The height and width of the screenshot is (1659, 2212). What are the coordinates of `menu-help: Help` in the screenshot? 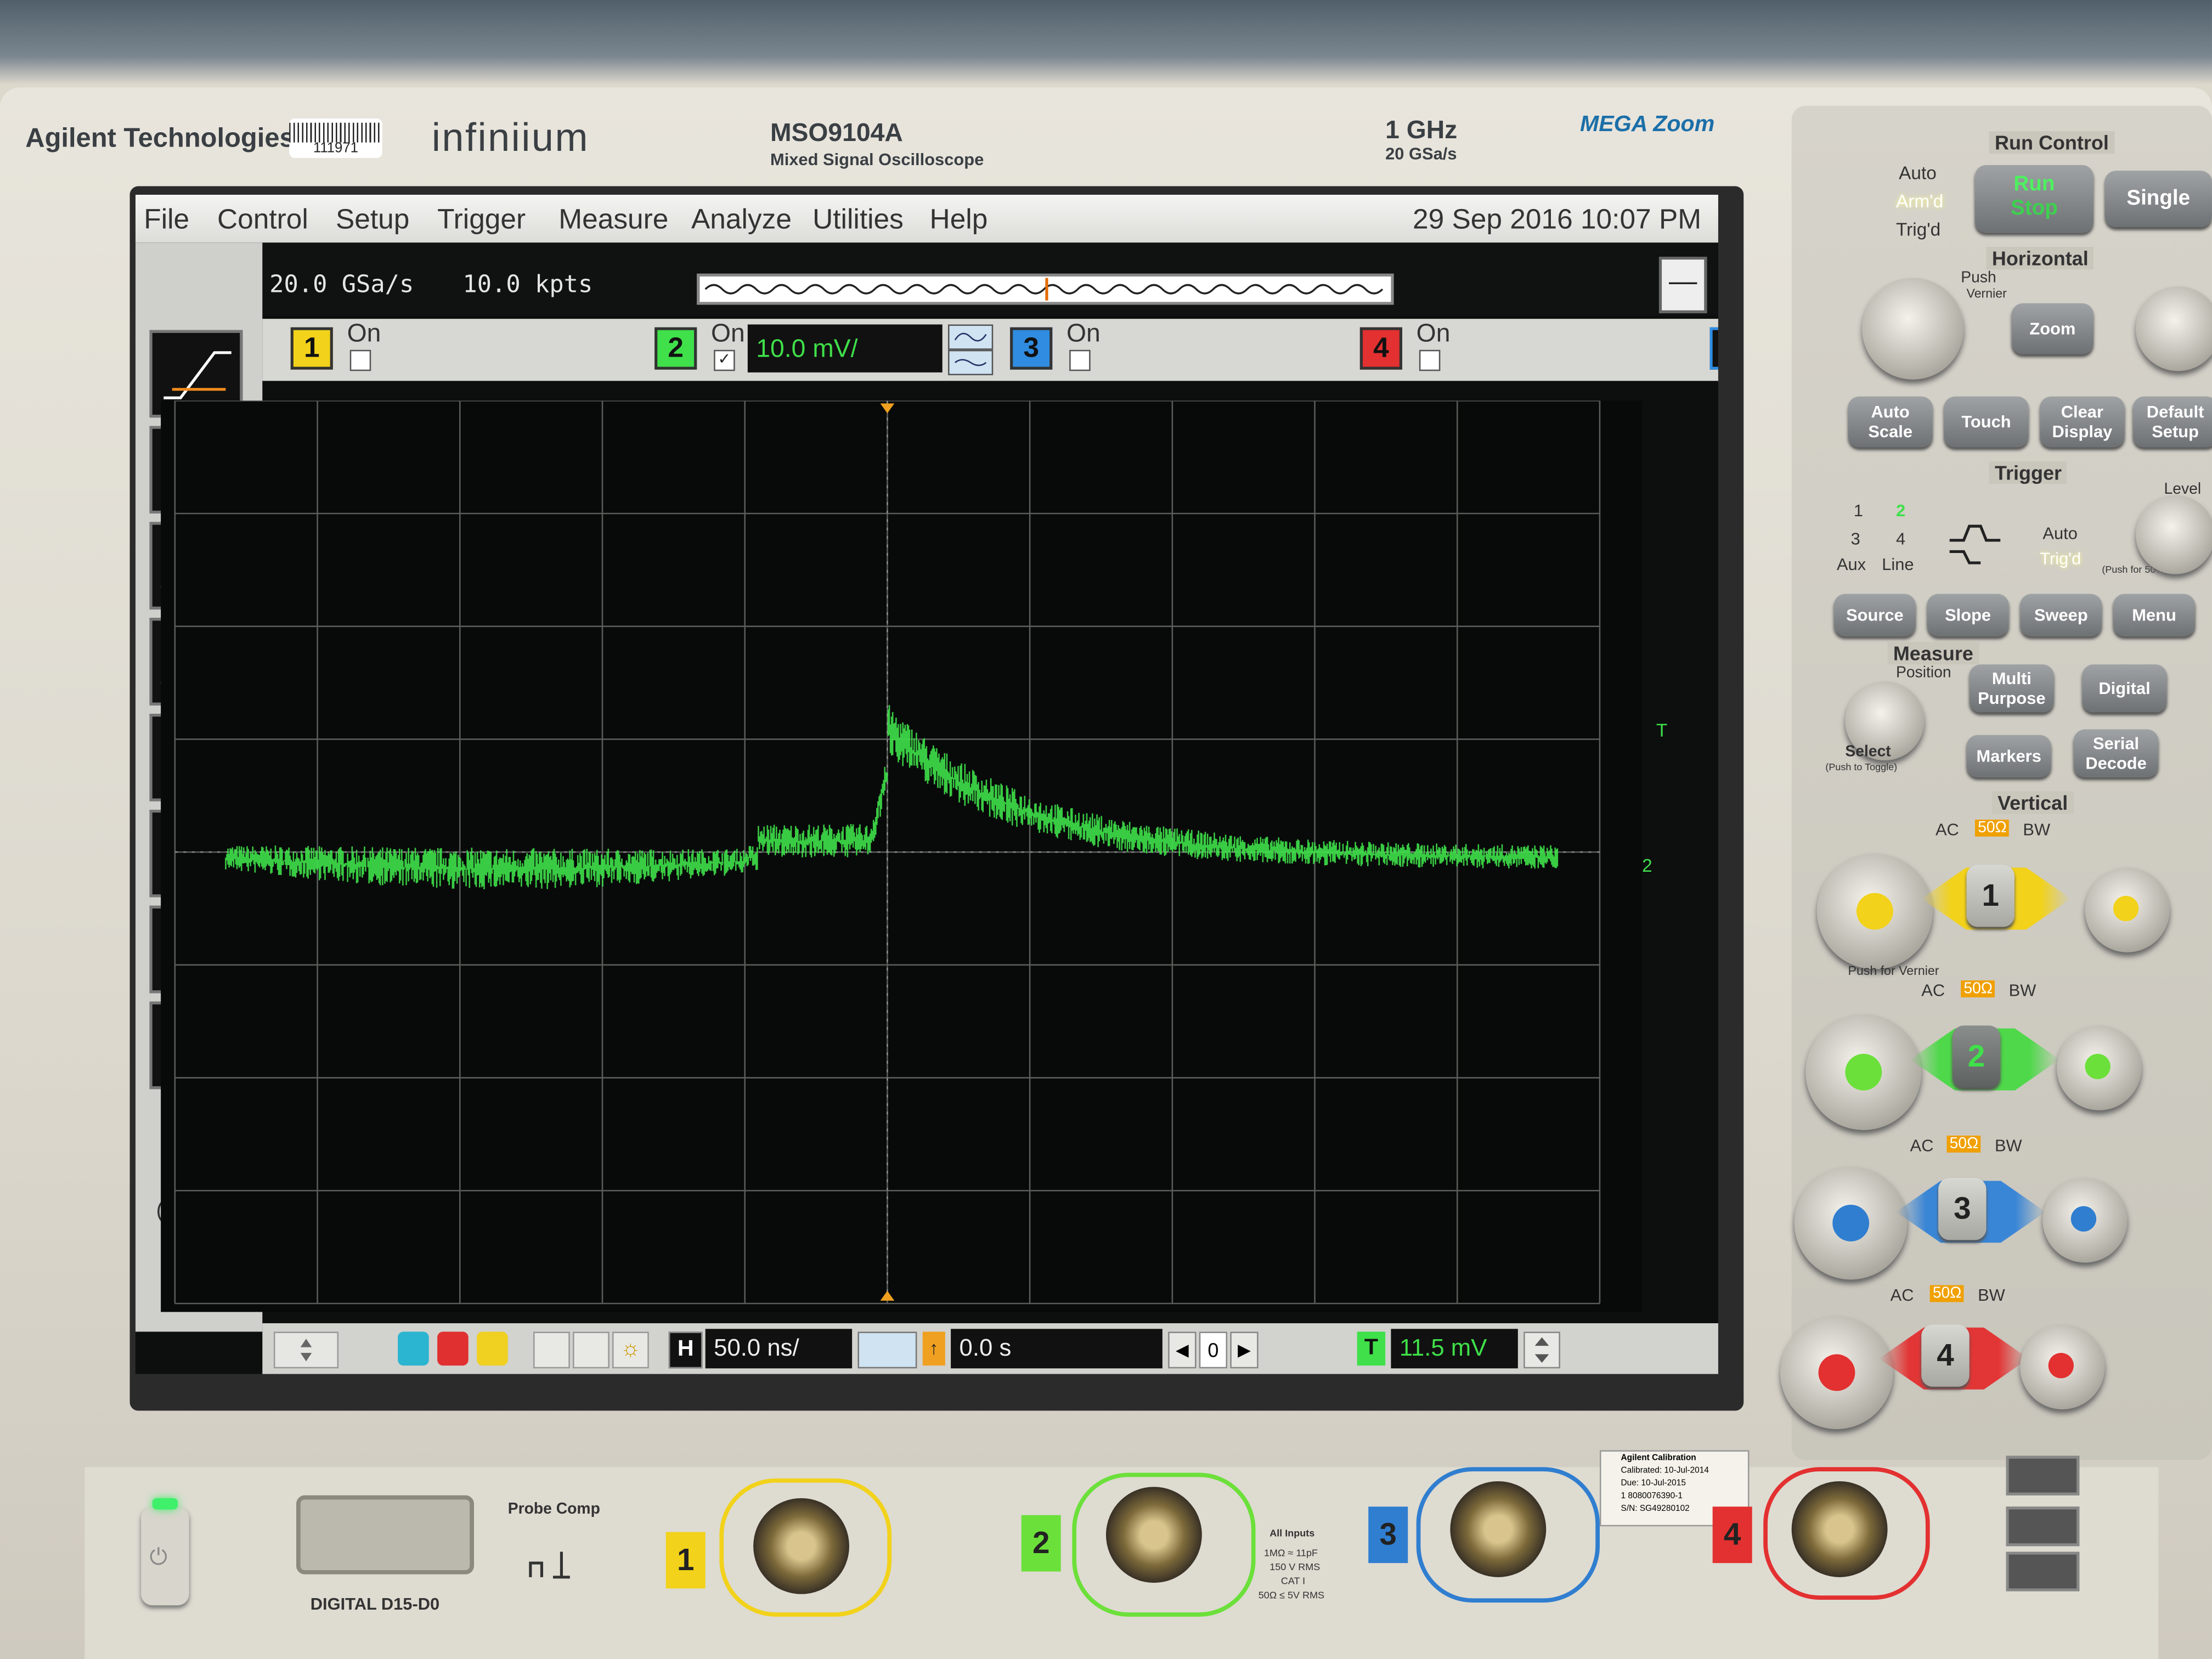 It's located at (959, 221).